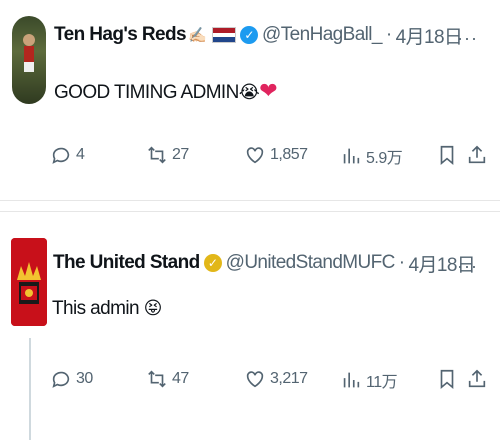 This screenshot has height=440, width=500. Describe the element at coordinates (180, 378) in the screenshot. I see `repost-count: 47` at that location.